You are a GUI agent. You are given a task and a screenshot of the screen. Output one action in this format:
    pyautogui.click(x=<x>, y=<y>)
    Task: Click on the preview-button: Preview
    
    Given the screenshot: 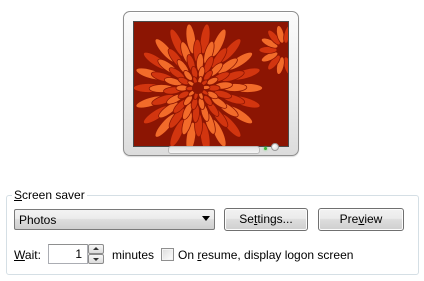 What is the action you would take?
    pyautogui.click(x=361, y=219)
    